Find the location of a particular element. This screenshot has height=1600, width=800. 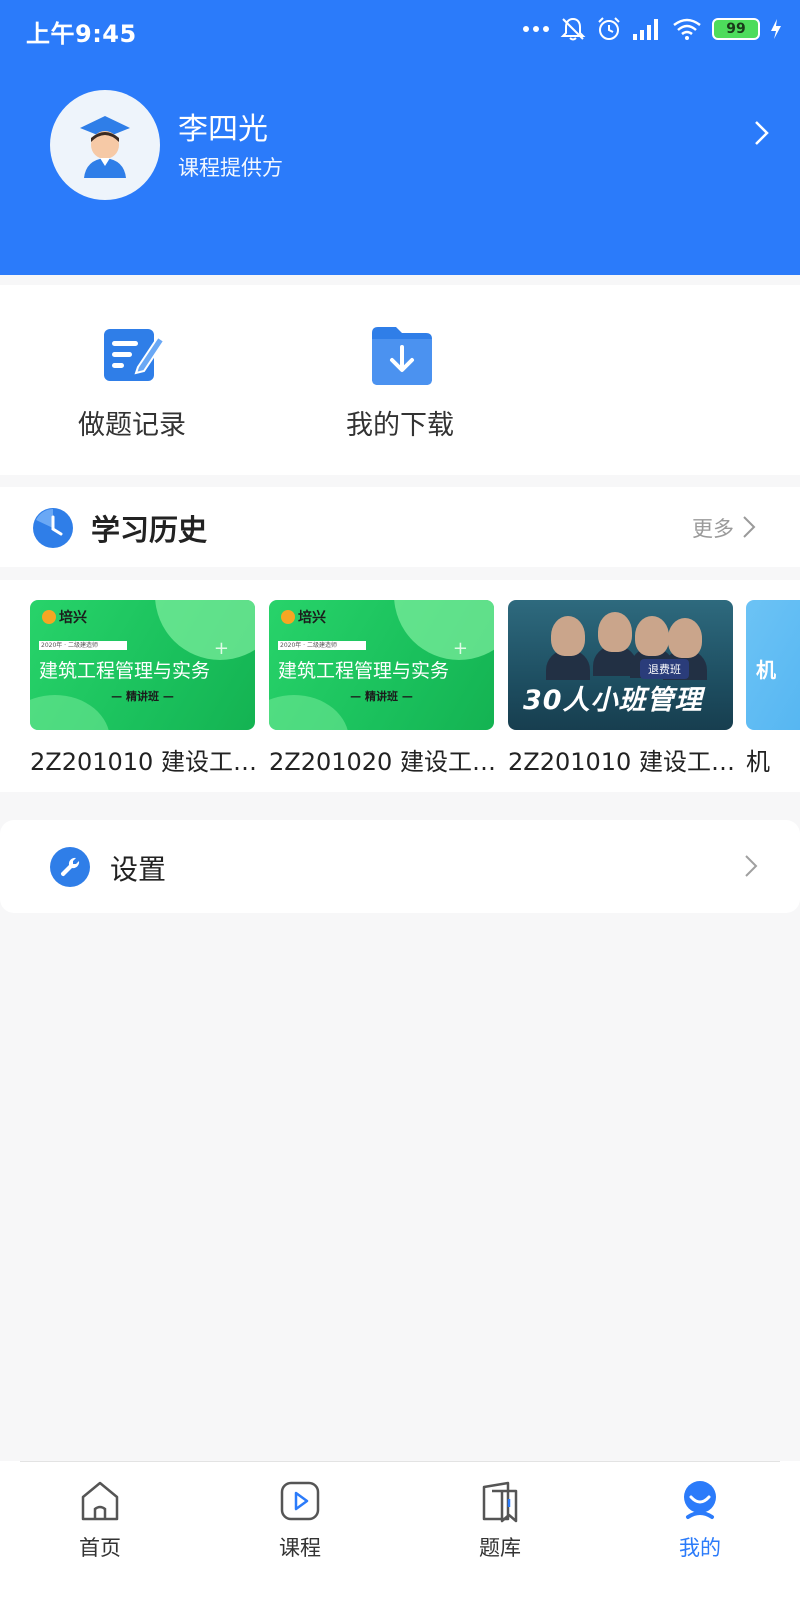

quick-actions-card: 做题记录 我的下载 is located at coordinates (400, 380).